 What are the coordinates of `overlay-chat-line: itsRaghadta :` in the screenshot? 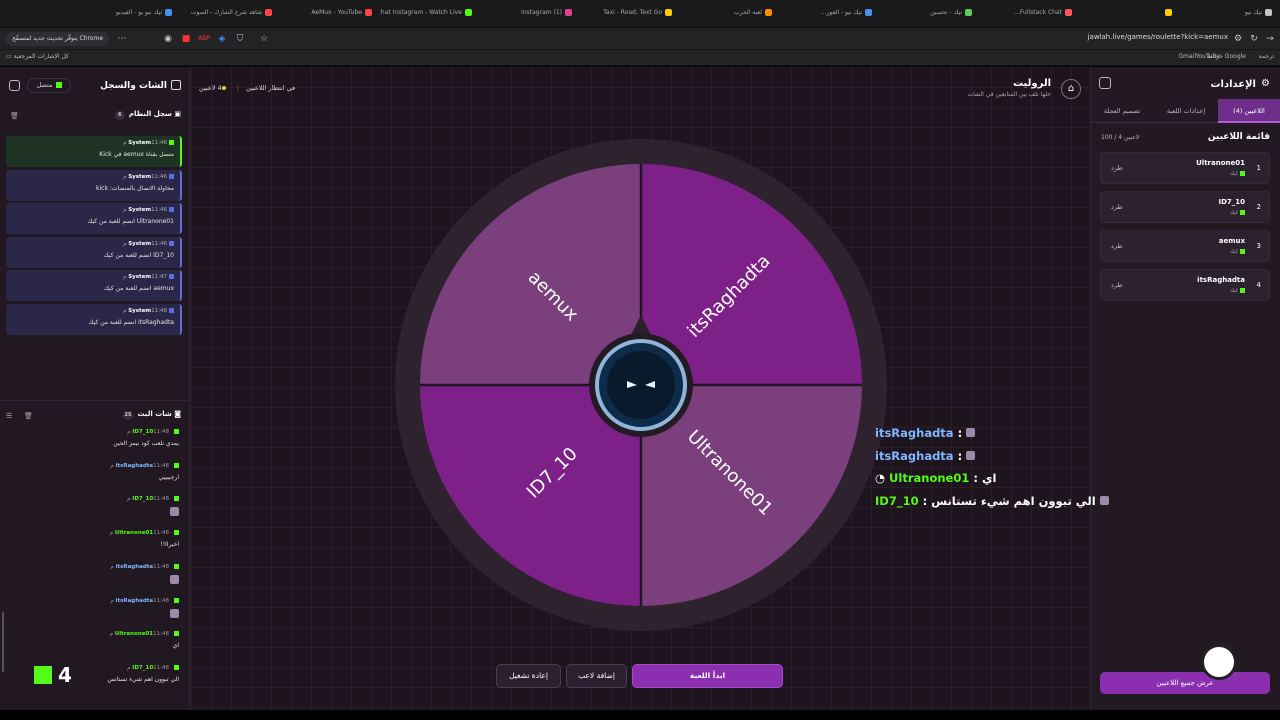 It's located at (925, 433).